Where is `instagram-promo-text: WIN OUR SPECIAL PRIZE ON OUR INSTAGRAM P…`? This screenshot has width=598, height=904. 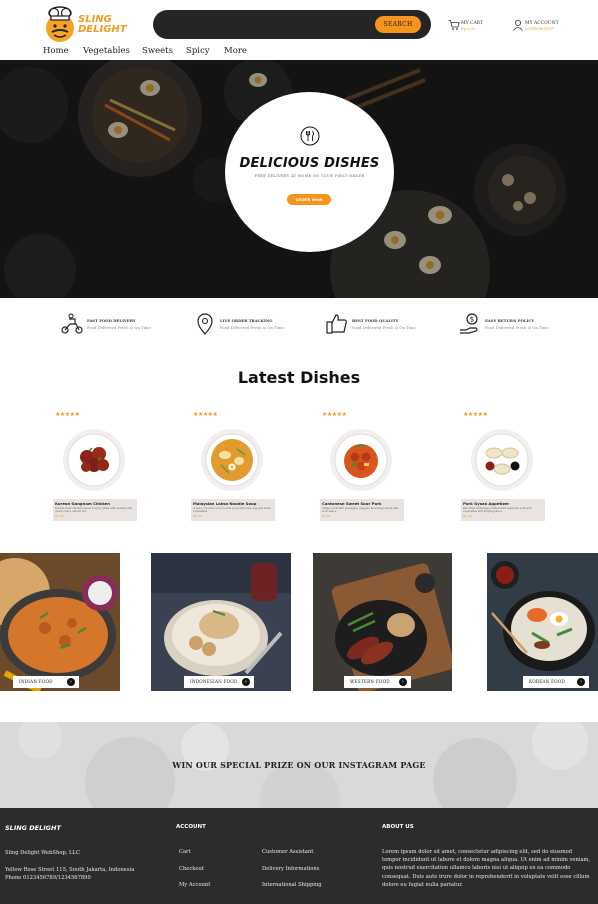 instagram-promo-text: WIN OUR SPECIAL PRIZE ON OUR INSTAGRAM P… is located at coordinates (299, 765).